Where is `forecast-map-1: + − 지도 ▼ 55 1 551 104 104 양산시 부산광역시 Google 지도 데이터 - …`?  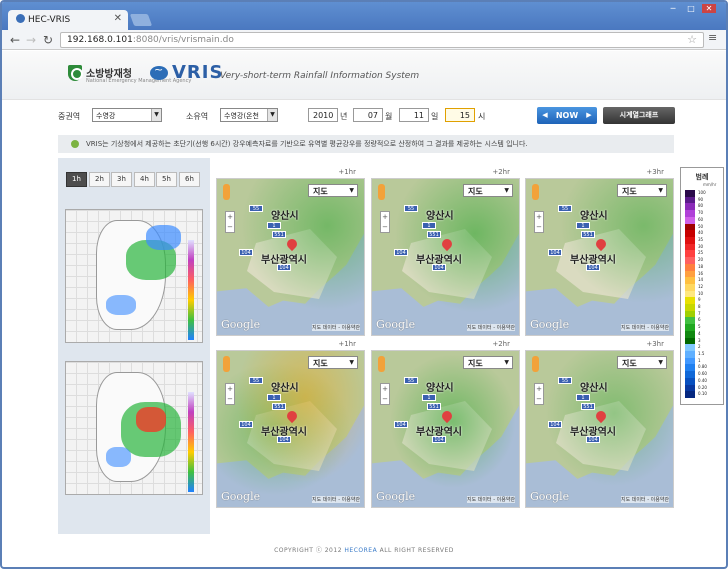
forecast-map-1: + − 지도 ▼ 55 1 551 104 104 양산시 부산광역시 Google 지도 데이터 - … is located at coordinates (290, 257).